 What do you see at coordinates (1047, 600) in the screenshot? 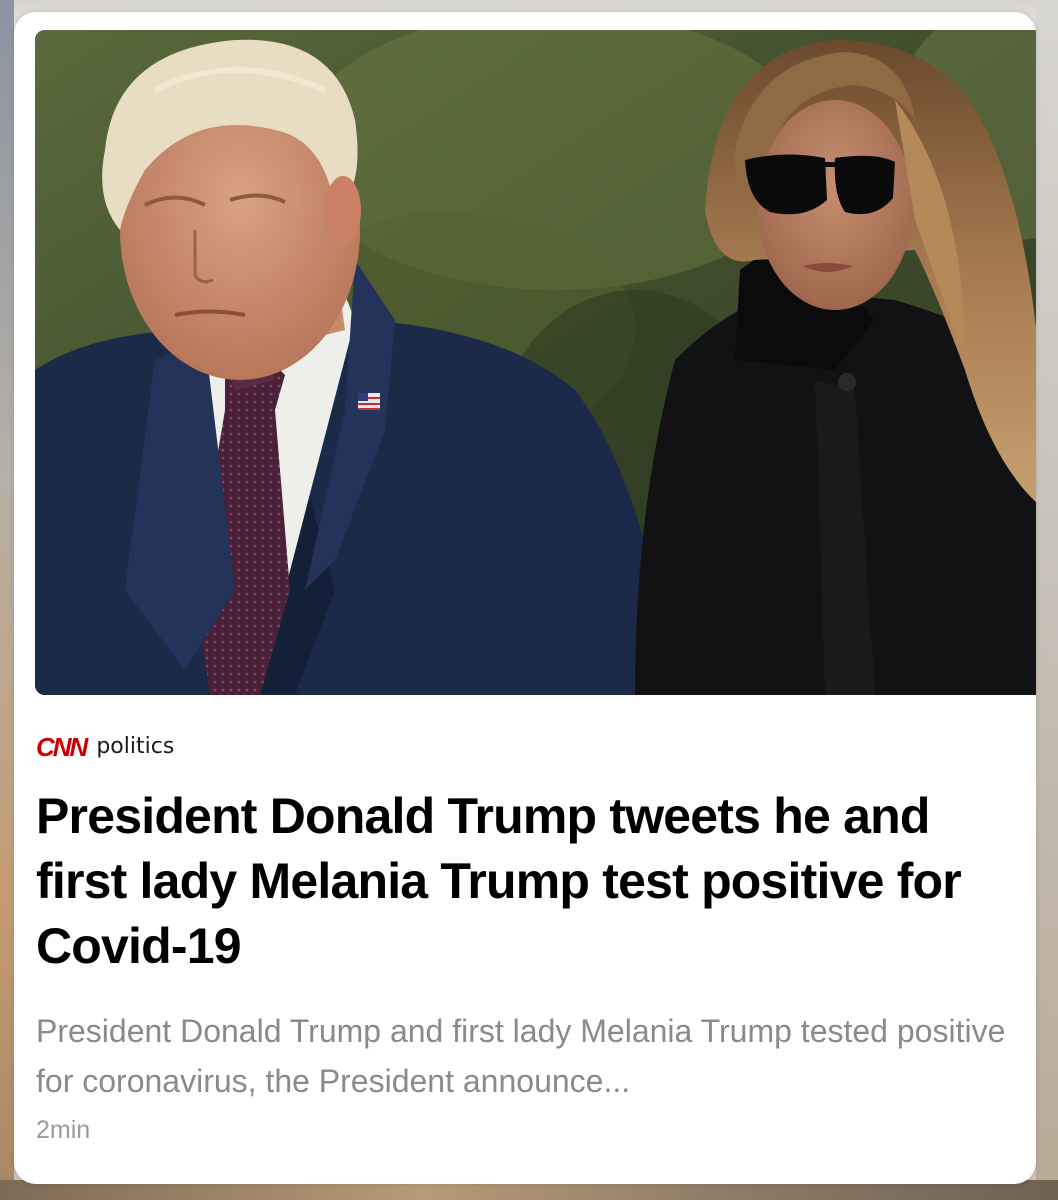
I see `background-right` at bounding box center [1047, 600].